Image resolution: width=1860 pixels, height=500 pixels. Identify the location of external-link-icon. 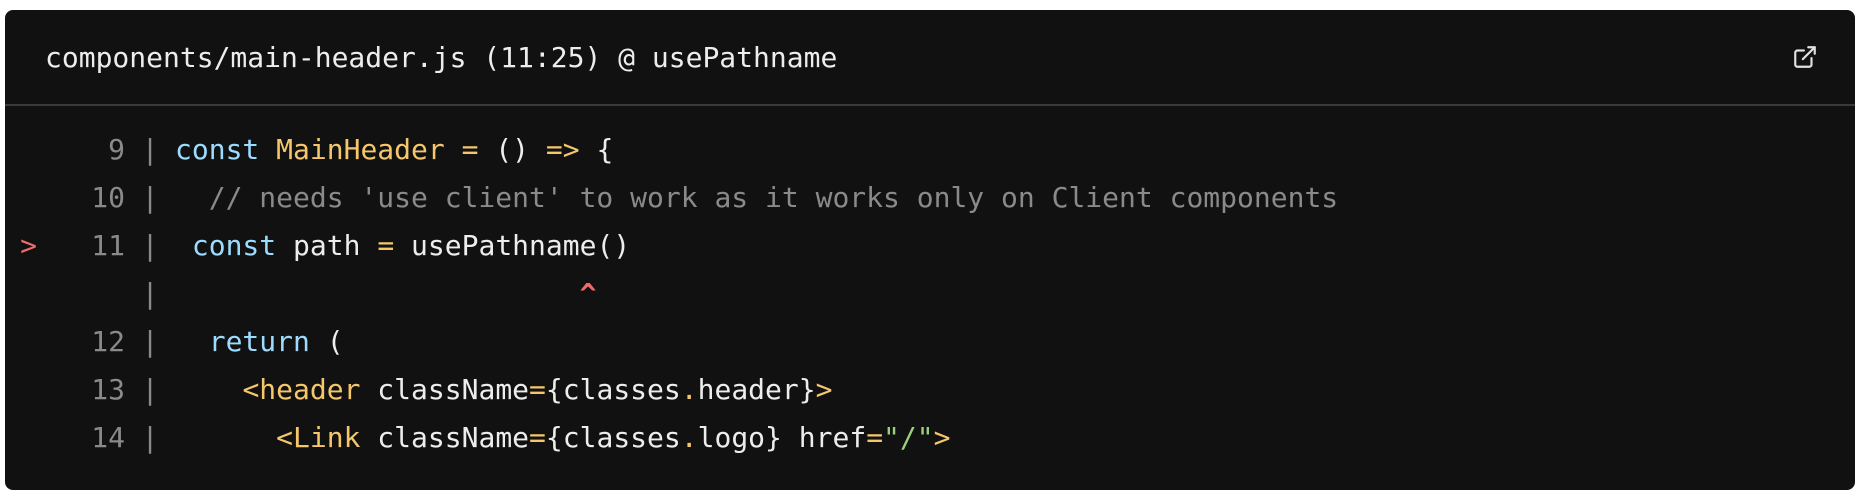
(1805, 57).